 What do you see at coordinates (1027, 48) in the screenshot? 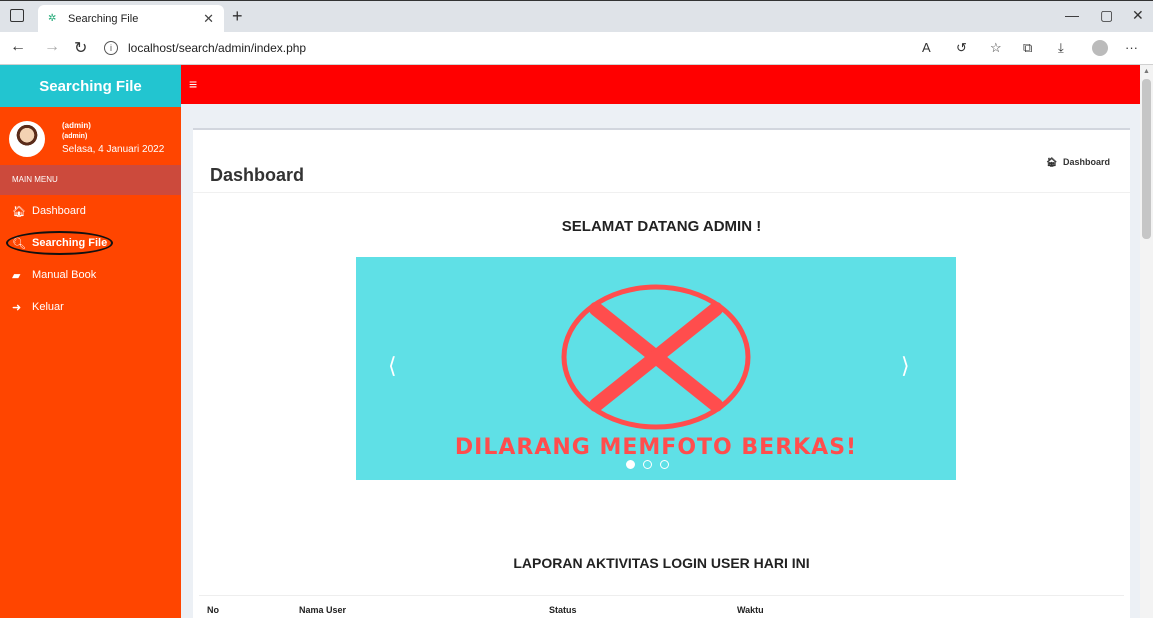
I see `collections-icon: ⧉` at bounding box center [1027, 48].